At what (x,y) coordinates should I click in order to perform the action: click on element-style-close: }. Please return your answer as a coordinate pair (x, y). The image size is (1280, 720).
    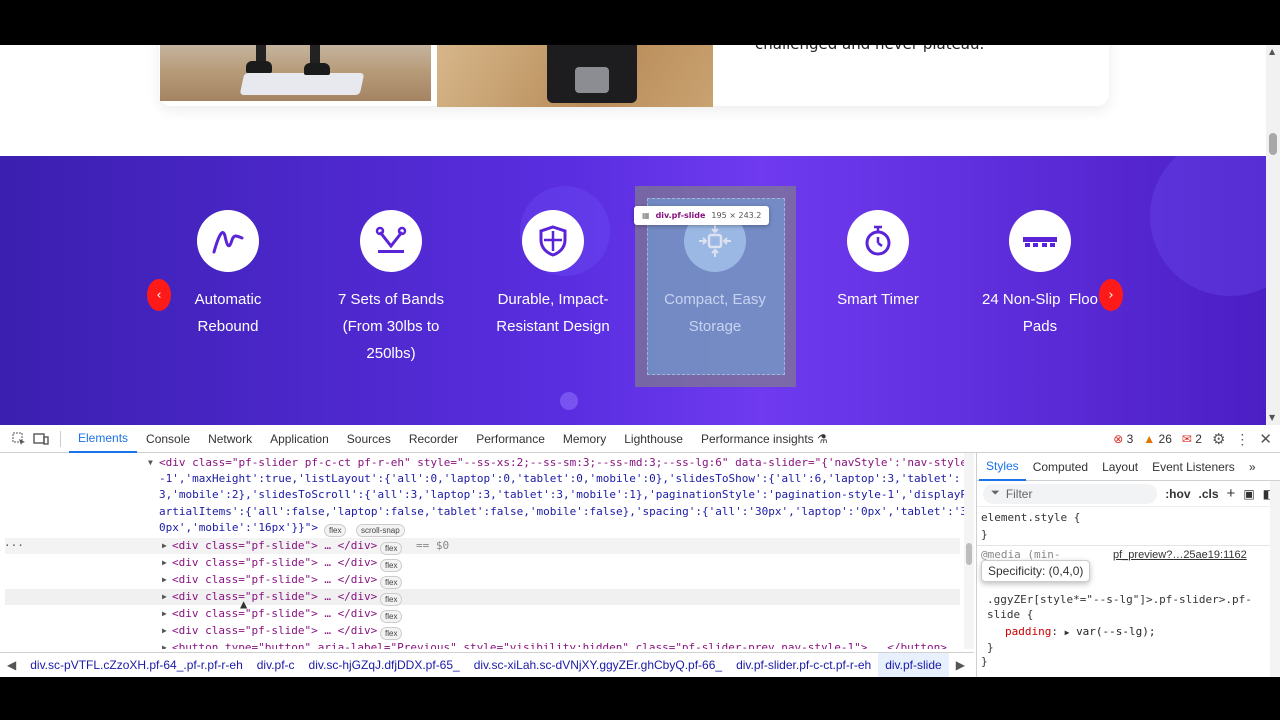
    Looking at the image, I should click on (984, 534).